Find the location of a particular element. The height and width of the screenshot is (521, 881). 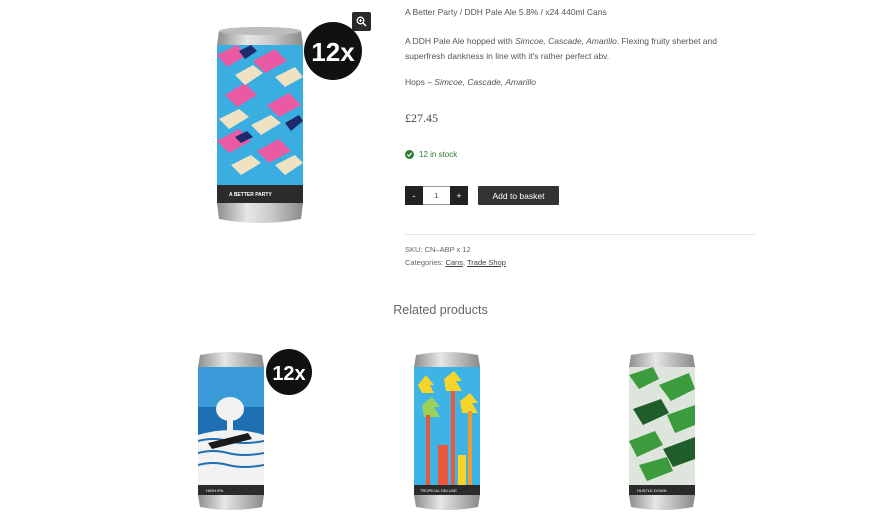

sku-value: CN–ABP x 12 is located at coordinates (447, 249).